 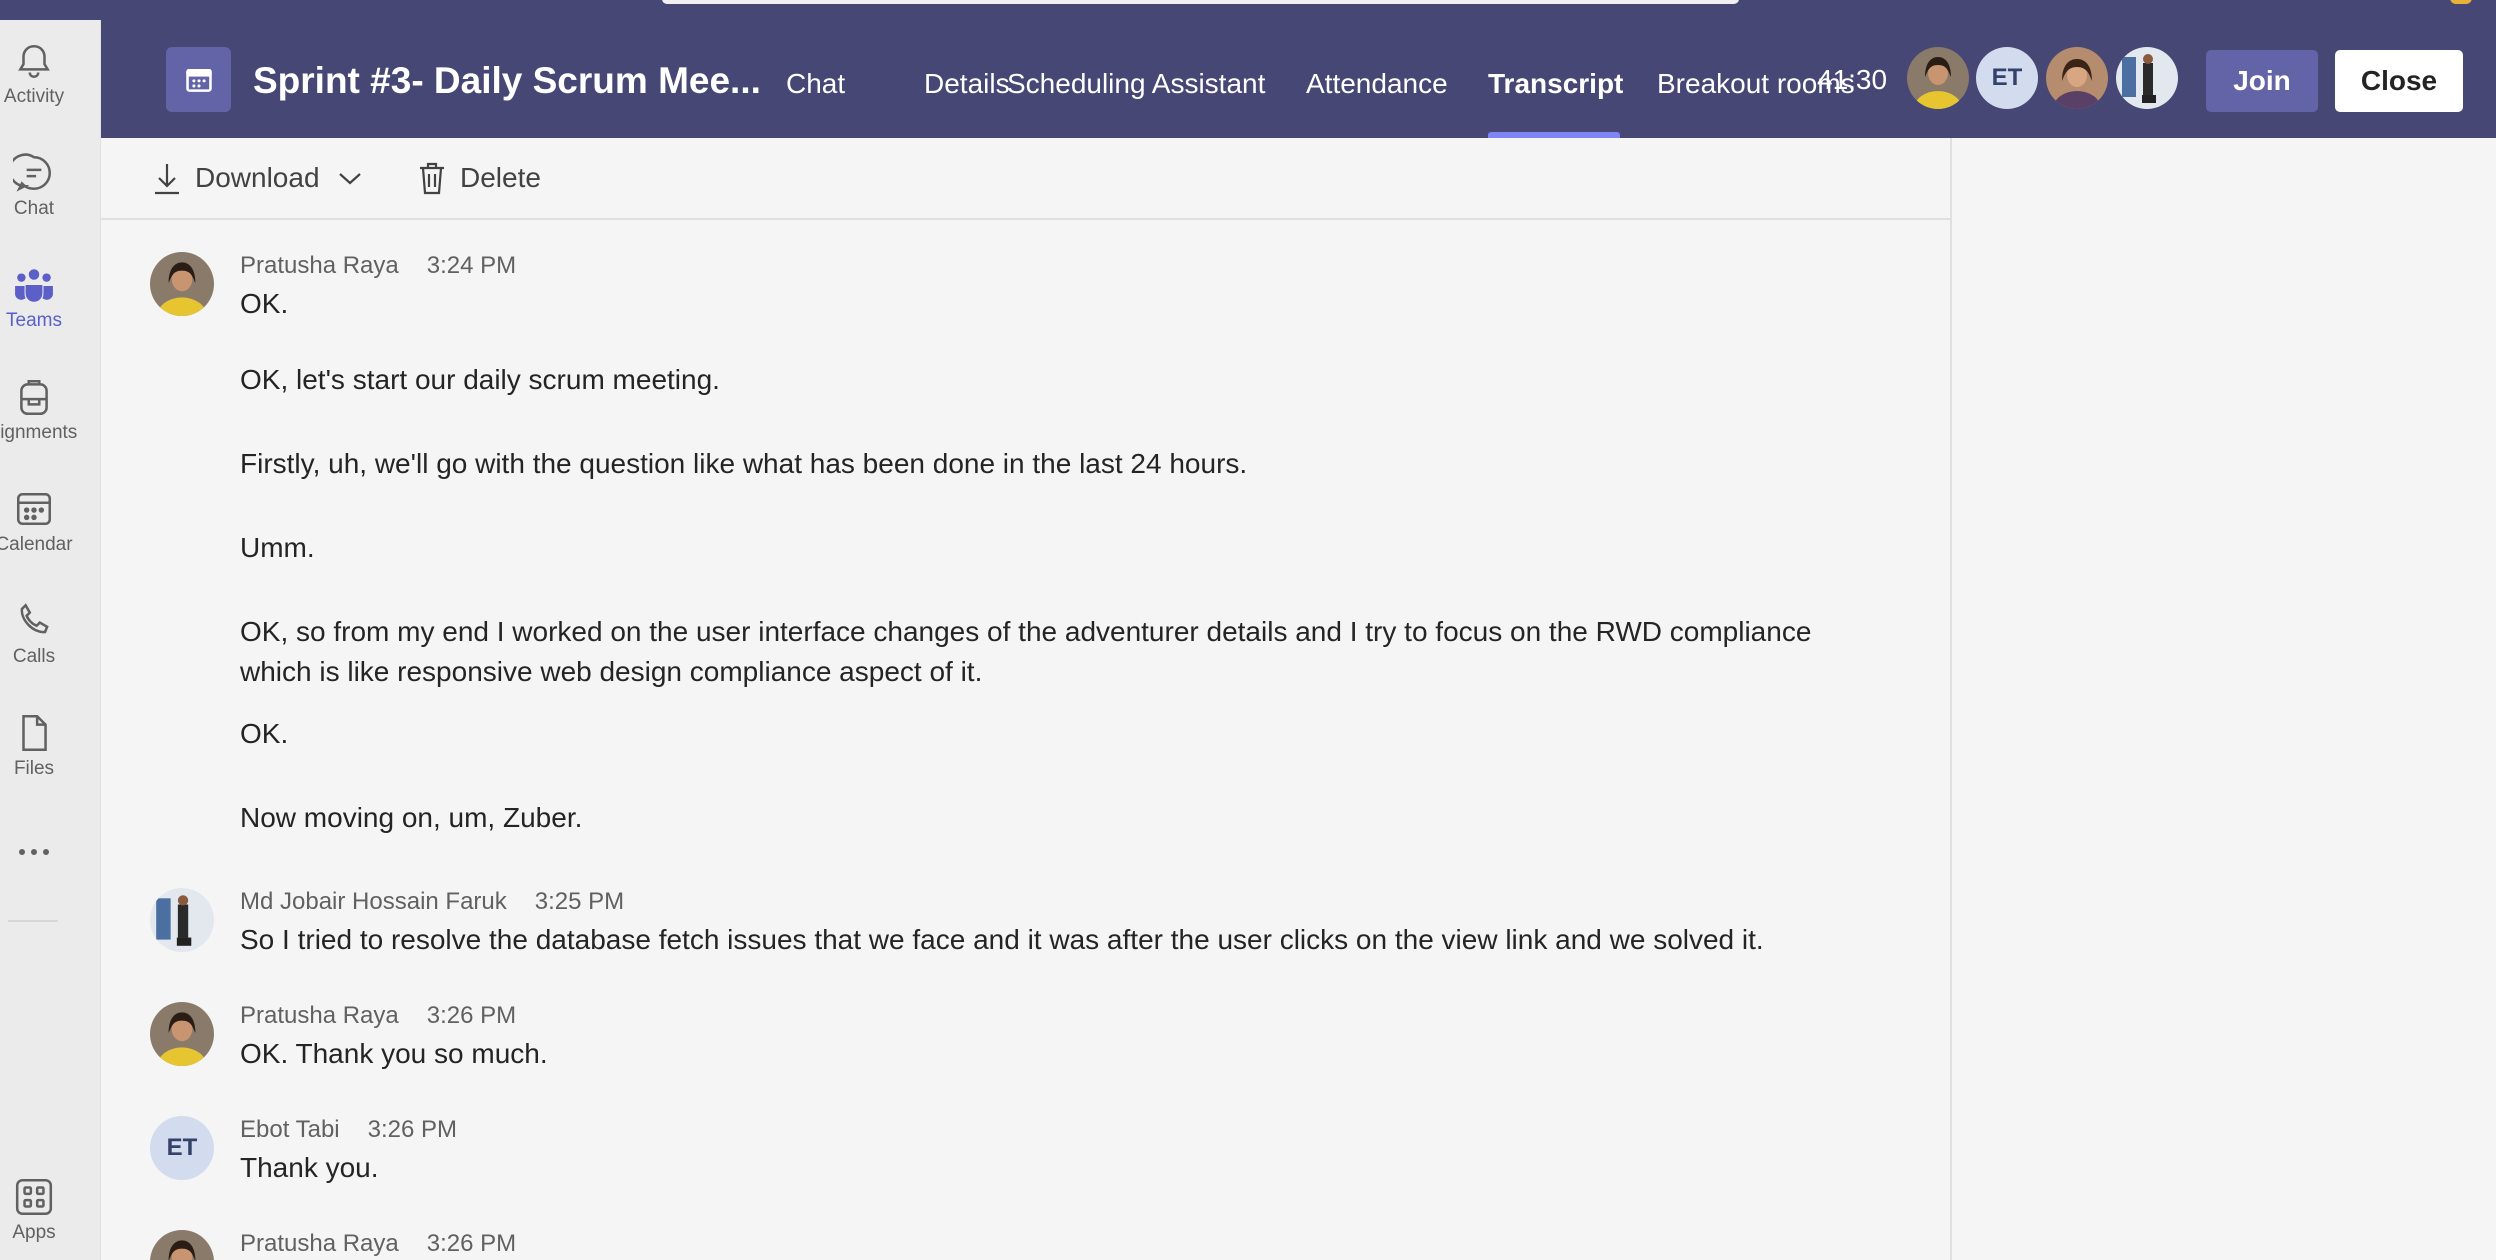 I want to click on tab-details: Details, so click(x=967, y=84).